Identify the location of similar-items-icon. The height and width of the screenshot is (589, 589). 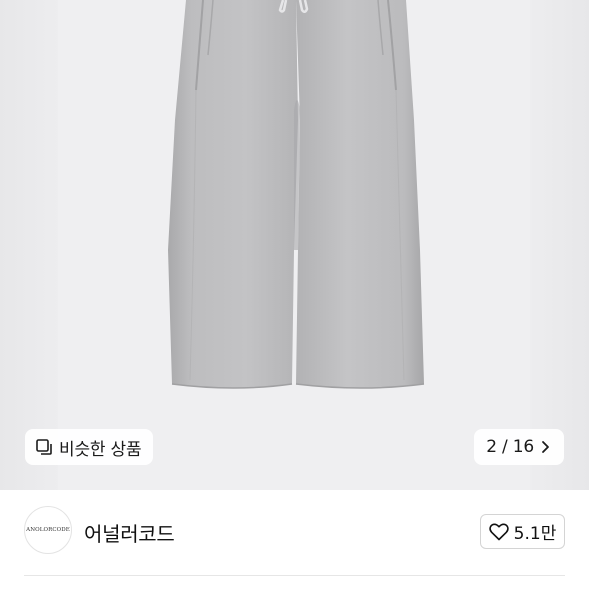
(44, 447).